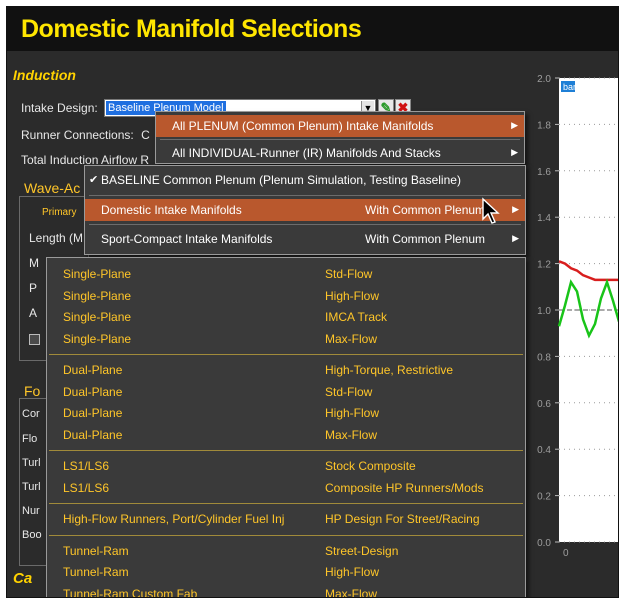  I want to click on menu-item-sport-compact-right: With Common Plenum, so click(425, 239).